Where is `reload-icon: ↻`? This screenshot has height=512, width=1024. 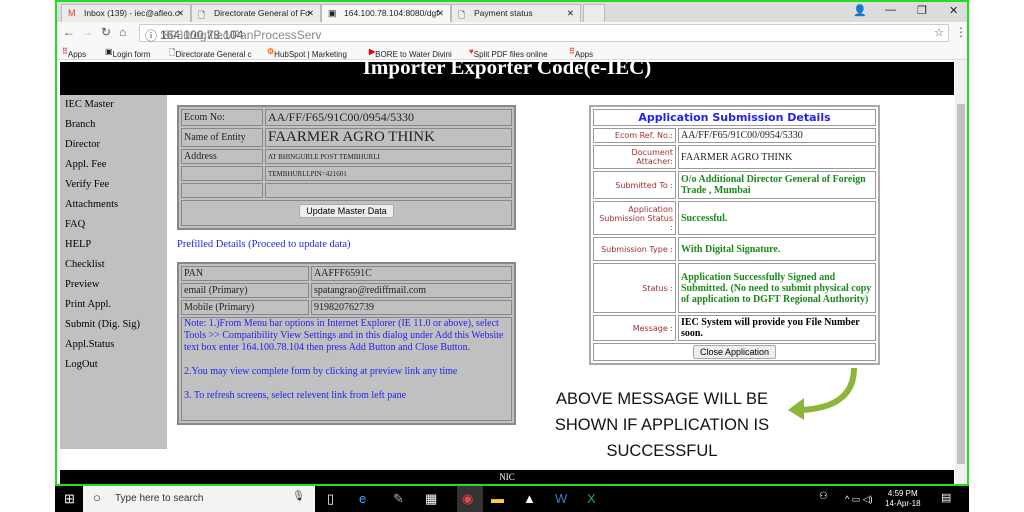
reload-icon: ↻ is located at coordinates (106, 32).